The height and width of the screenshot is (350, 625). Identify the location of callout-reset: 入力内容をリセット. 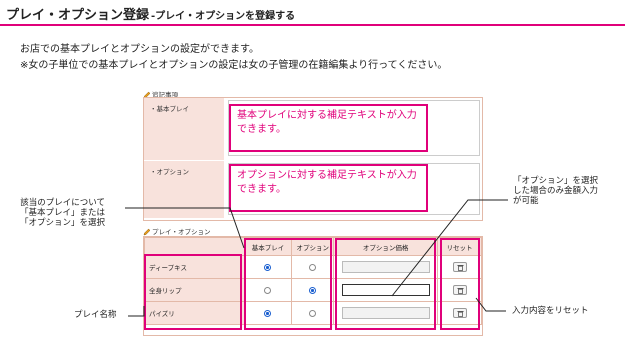
(550, 311).